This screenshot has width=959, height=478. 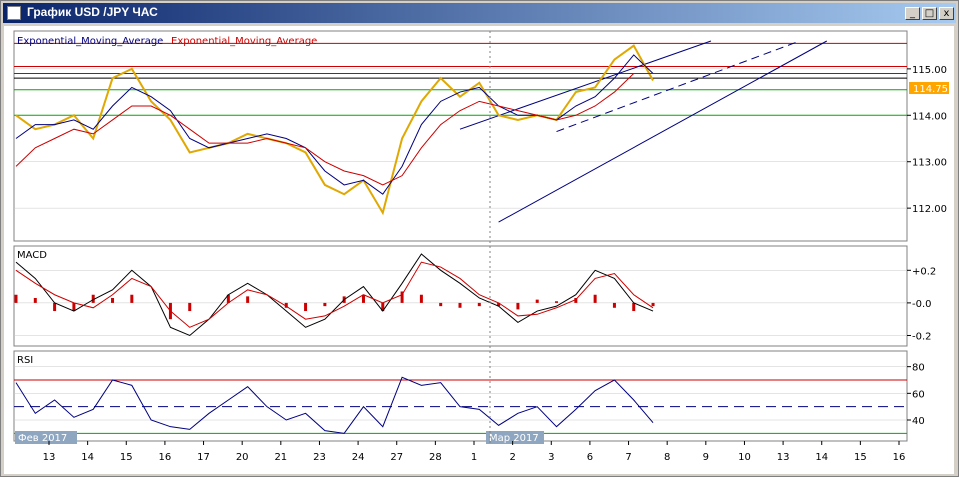 What do you see at coordinates (358, 457) in the screenshot?
I see `x-axis-tick-label: 24` at bounding box center [358, 457].